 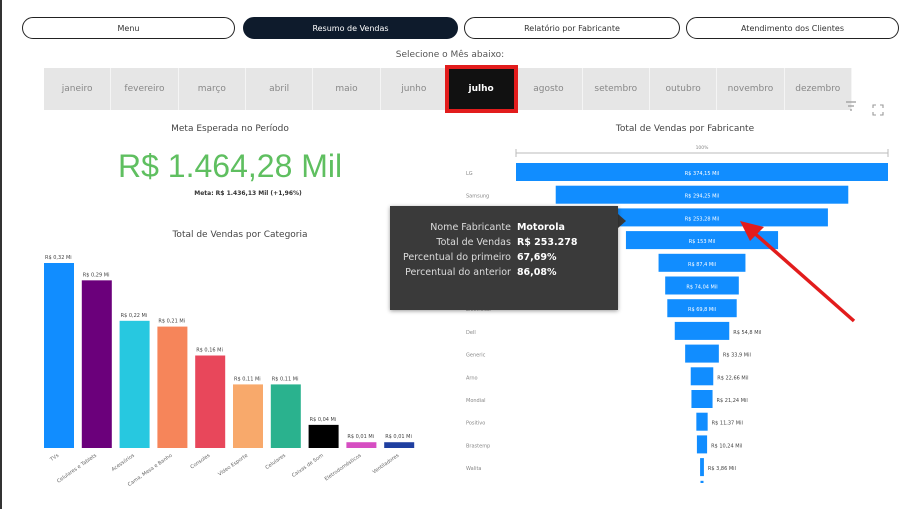 What do you see at coordinates (703, 148) in the screenshot?
I see `top-percent-label: 100%` at bounding box center [703, 148].